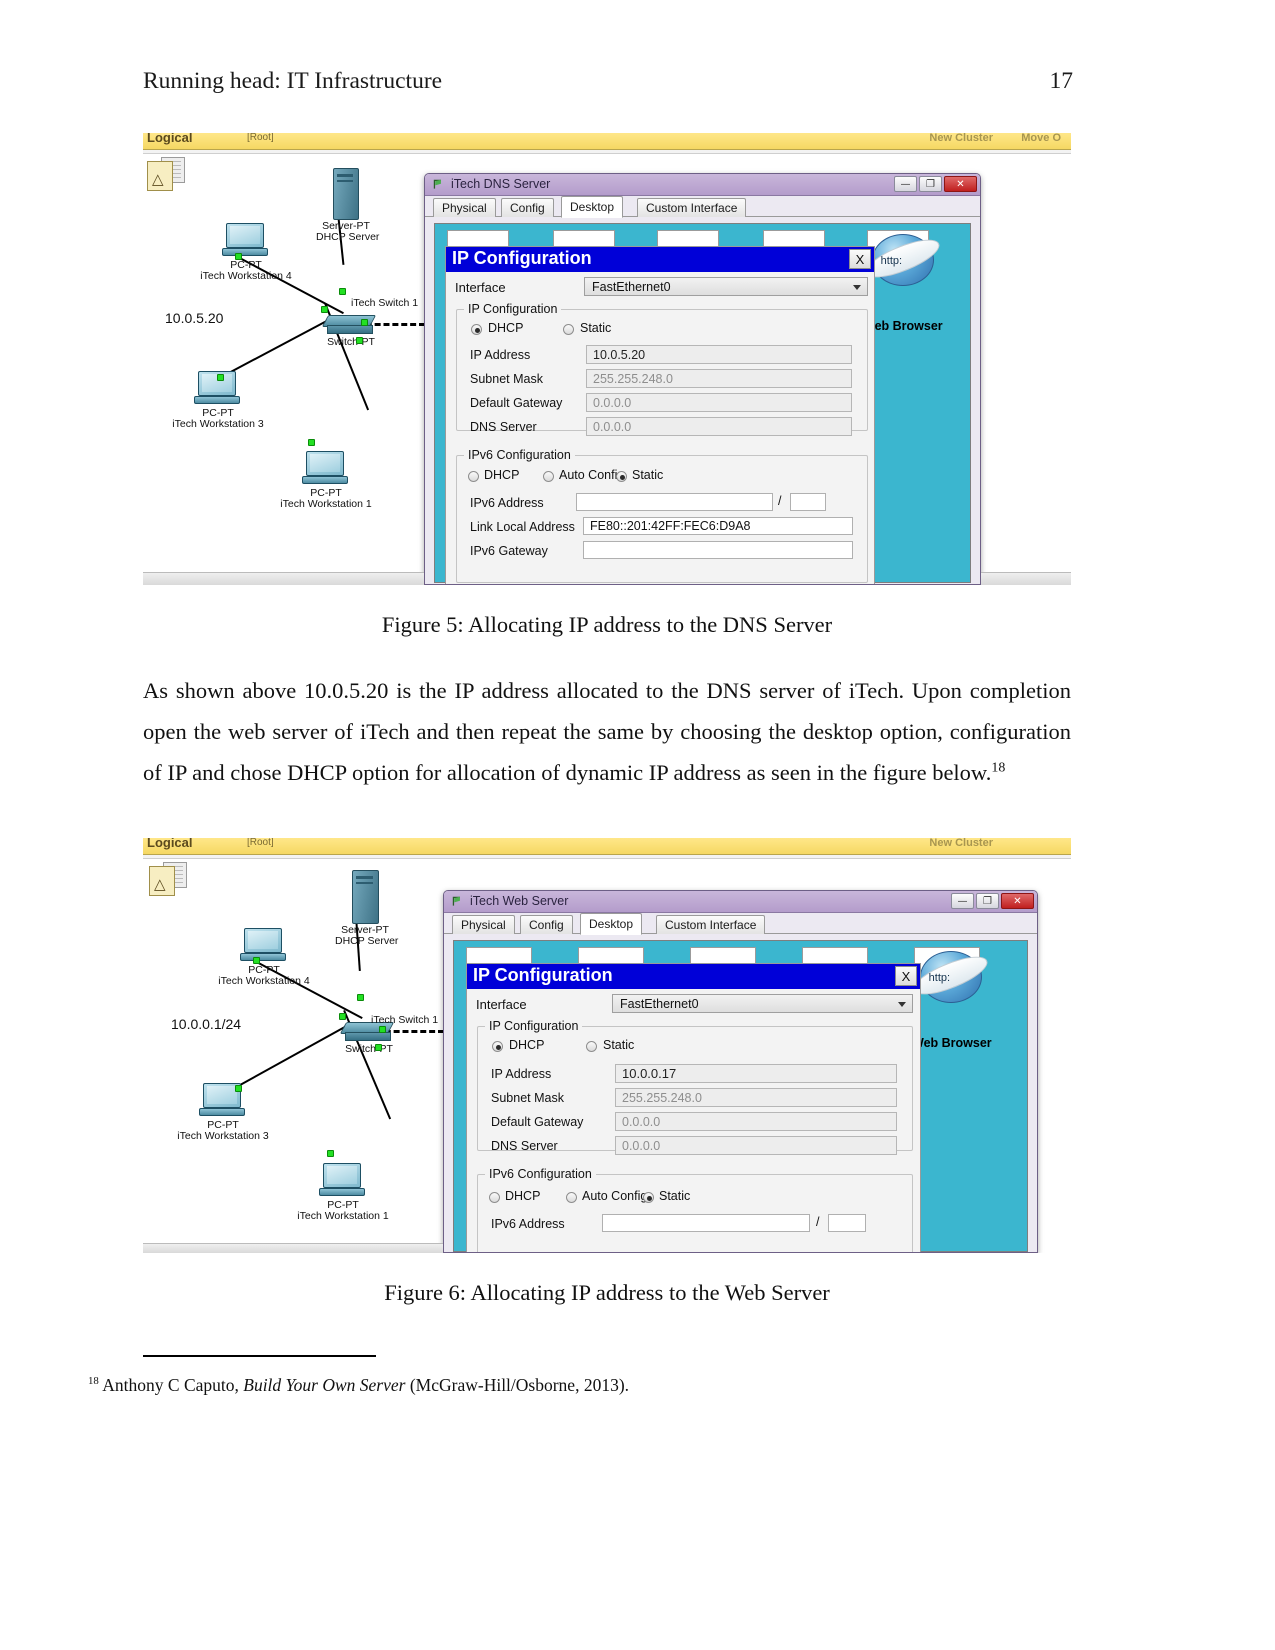  I want to click on web-browser-icon-1: http:, so click(903, 259).